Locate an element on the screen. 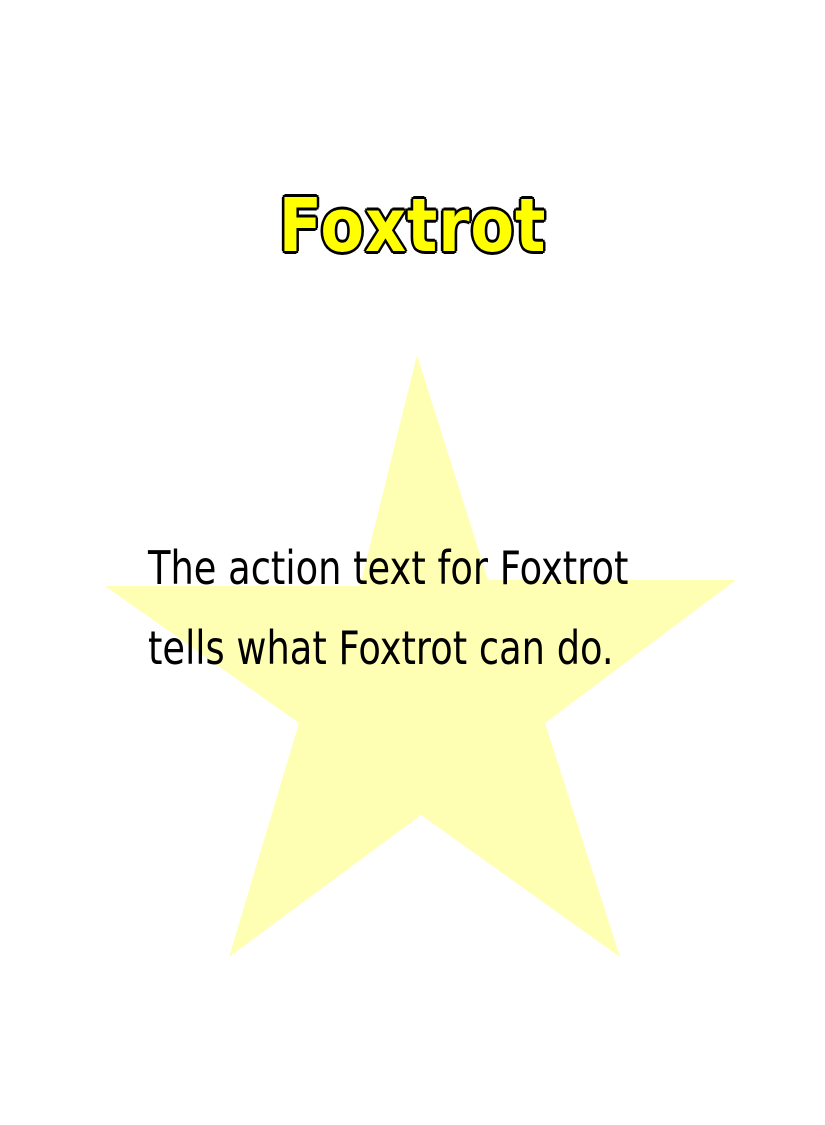 This screenshot has height=1125, width=825. action-text-line-2: tells what Foxtrot can do. is located at coordinates (381, 648).